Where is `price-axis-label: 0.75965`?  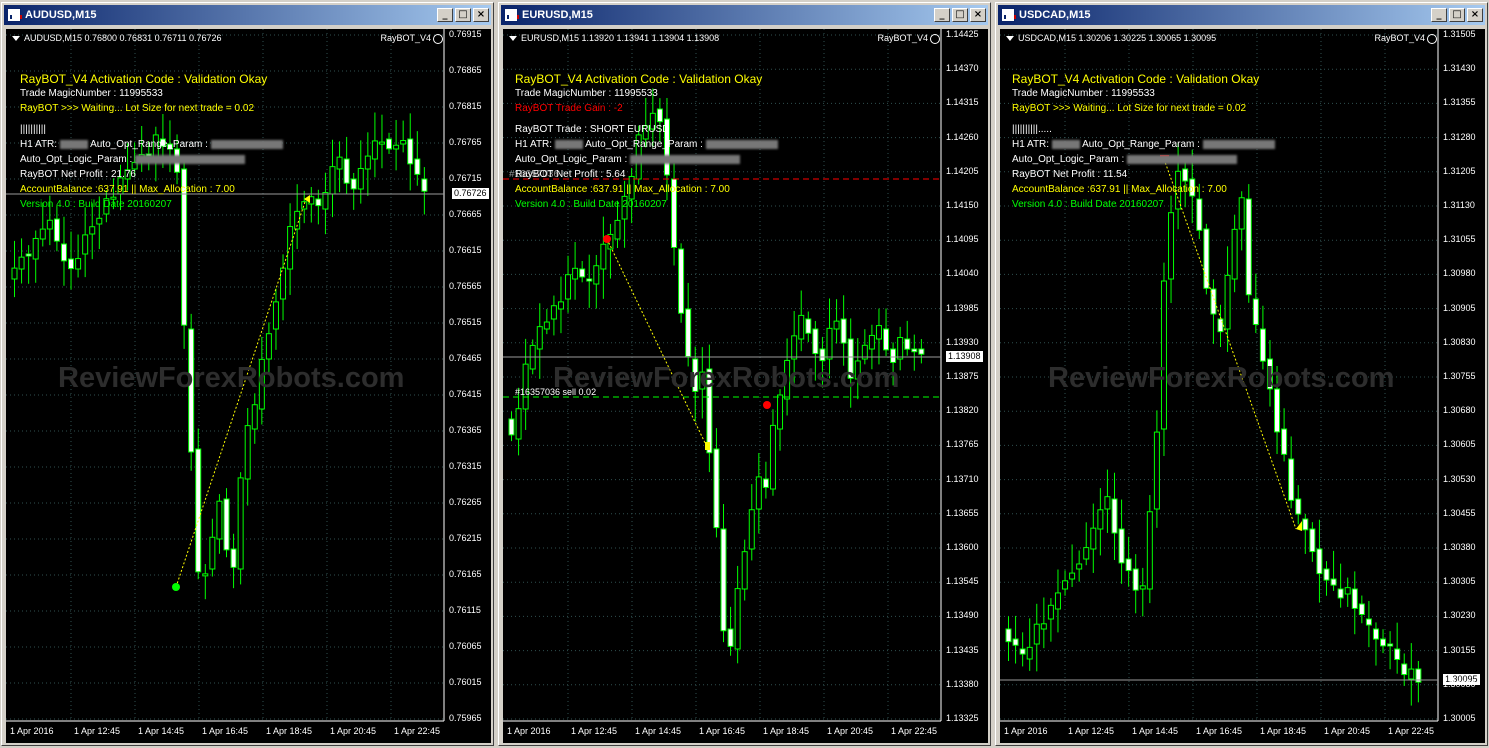 price-axis-label: 0.75965 is located at coordinates (465, 718).